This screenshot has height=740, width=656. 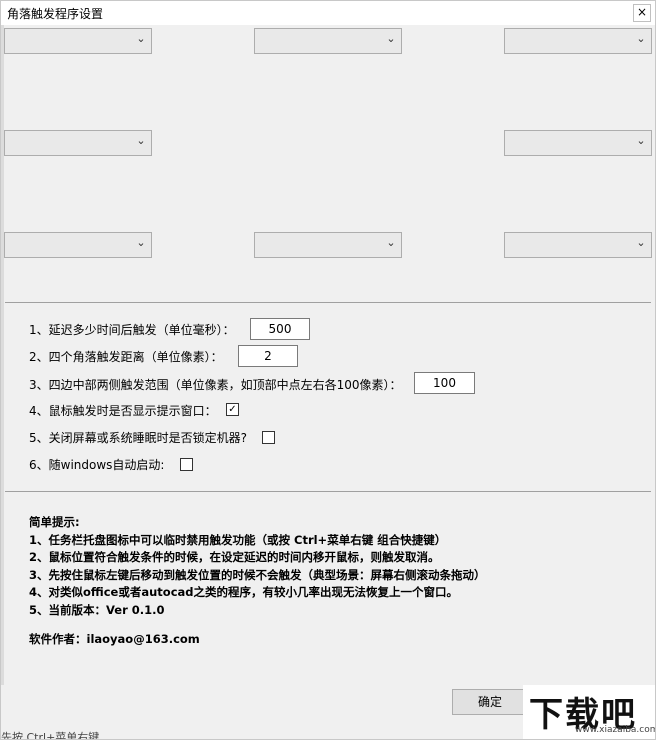 I want to click on show-tip-checkbox: ✓, so click(x=232, y=409).